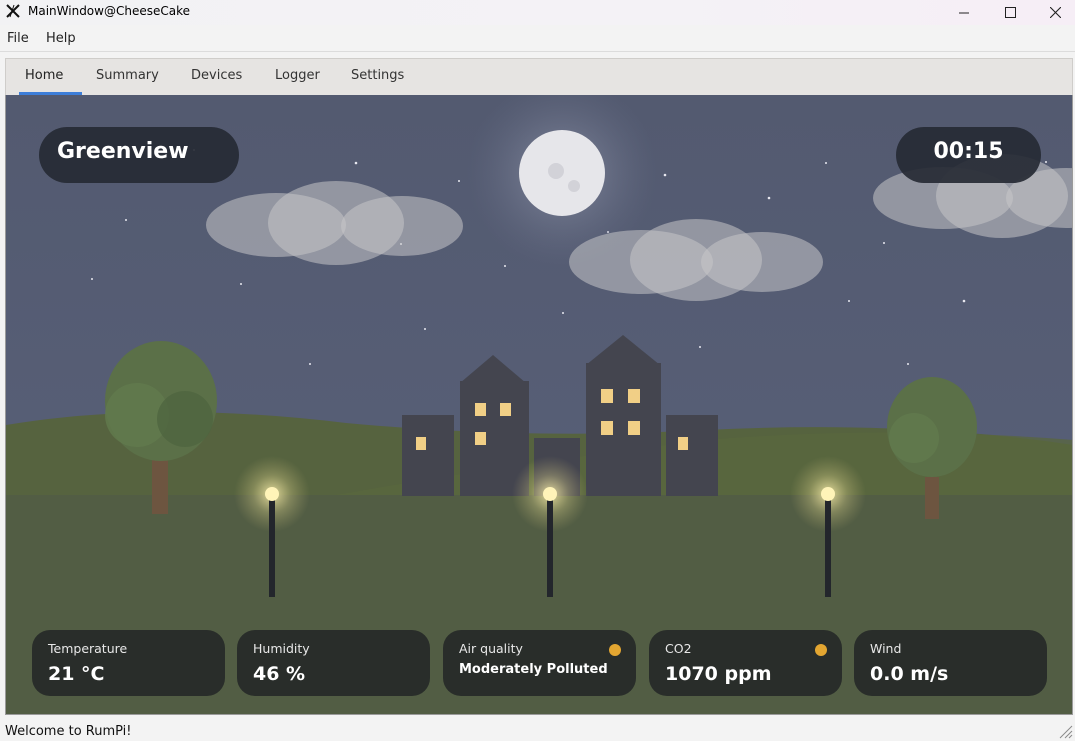  Describe the element at coordinates (678, 648) in the screenshot. I see `card-label: CO2` at that location.